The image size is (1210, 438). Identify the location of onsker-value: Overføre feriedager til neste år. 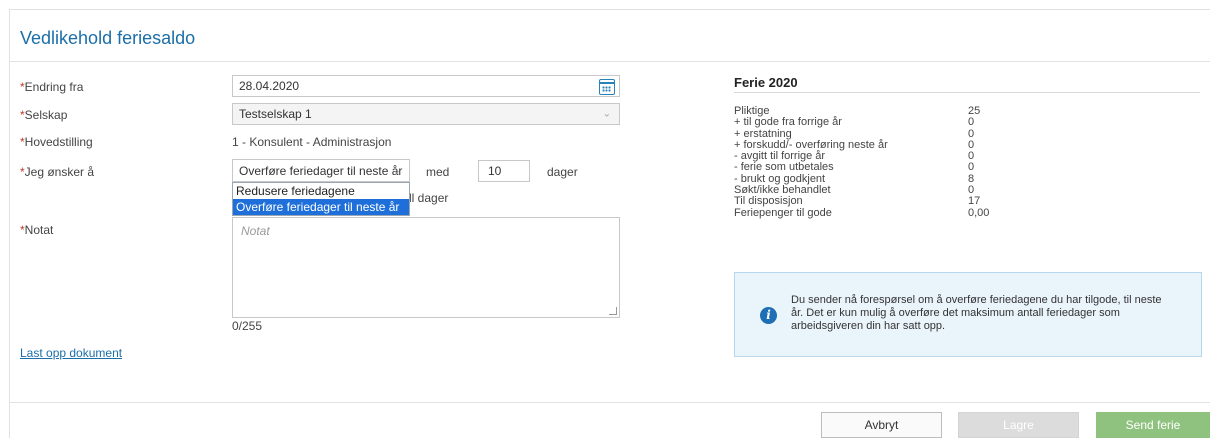
(321, 170).